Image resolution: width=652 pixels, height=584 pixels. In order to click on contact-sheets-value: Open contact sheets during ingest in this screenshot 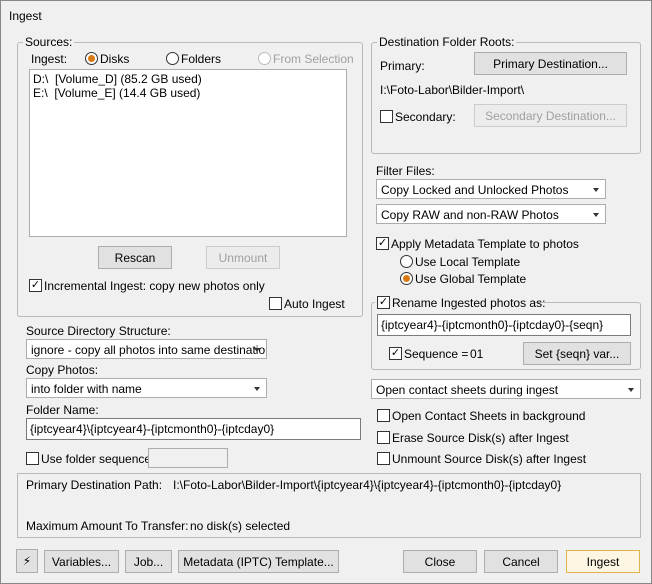, I will do `click(467, 390)`.